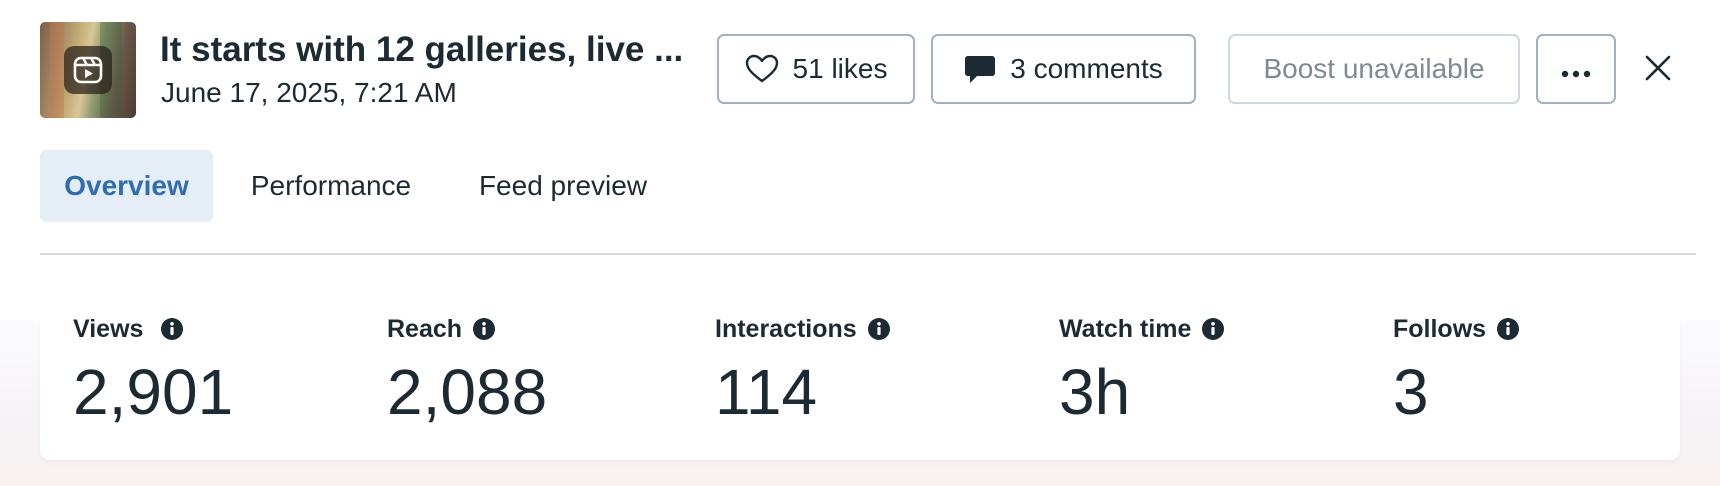 The image size is (1720, 486). What do you see at coordinates (1658, 68) in the screenshot?
I see `close-icon` at bounding box center [1658, 68].